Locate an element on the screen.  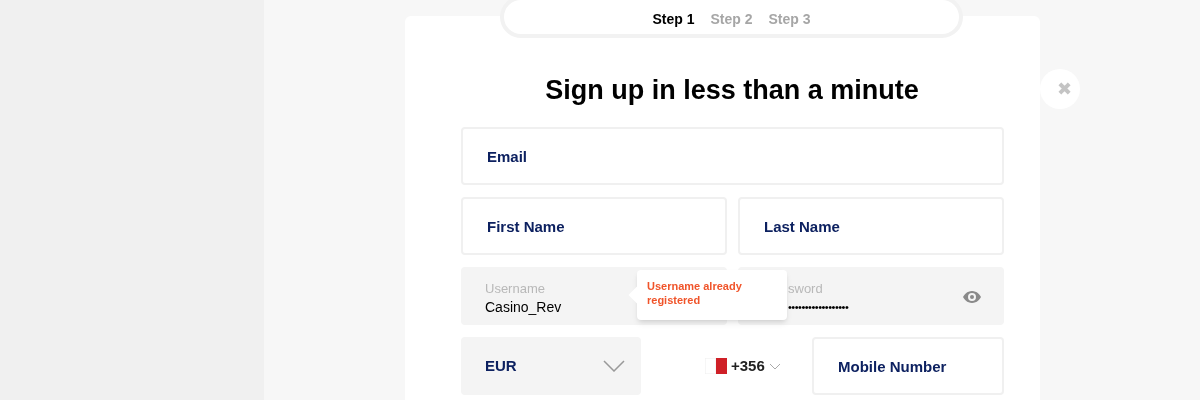
mobile-number-field: Mobile Number is located at coordinates (908, 366).